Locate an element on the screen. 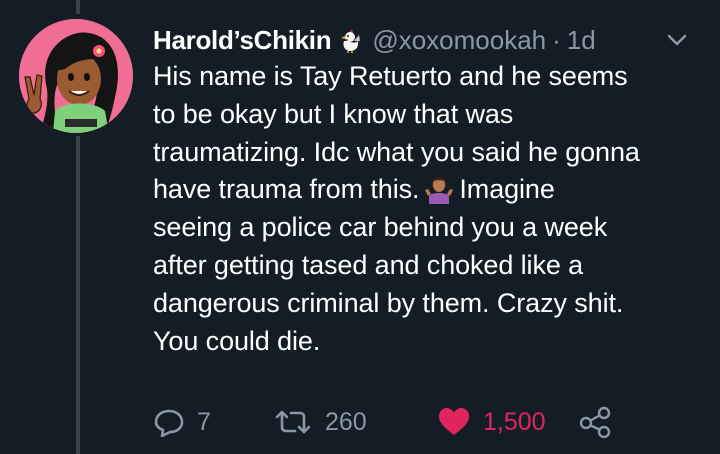  thread-line-bottom is located at coordinates (78, 295).